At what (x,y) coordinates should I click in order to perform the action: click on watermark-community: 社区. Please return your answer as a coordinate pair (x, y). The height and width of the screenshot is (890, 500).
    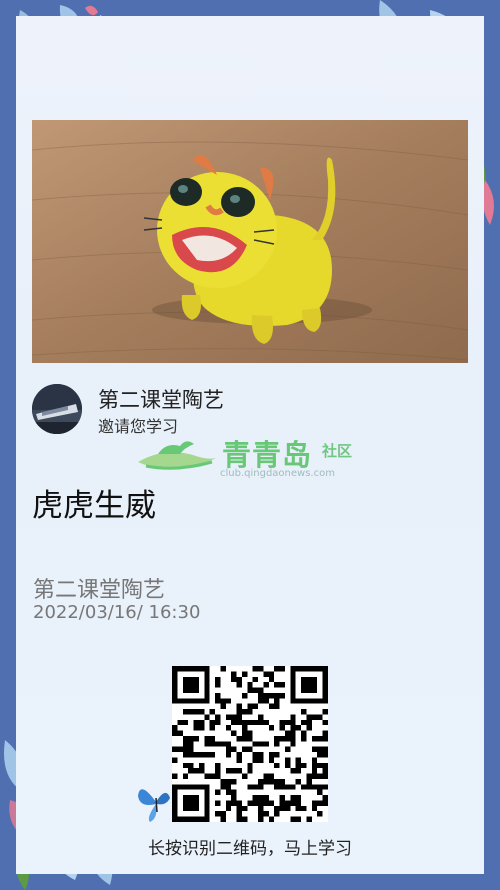
    Looking at the image, I should click on (337, 451).